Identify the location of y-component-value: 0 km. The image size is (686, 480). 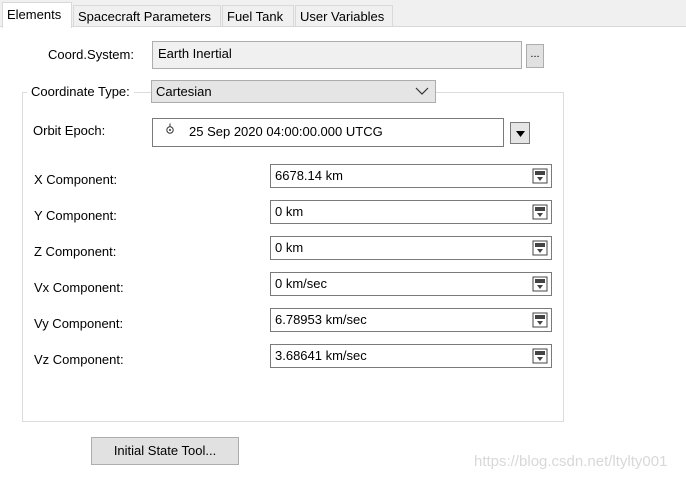
(289, 211).